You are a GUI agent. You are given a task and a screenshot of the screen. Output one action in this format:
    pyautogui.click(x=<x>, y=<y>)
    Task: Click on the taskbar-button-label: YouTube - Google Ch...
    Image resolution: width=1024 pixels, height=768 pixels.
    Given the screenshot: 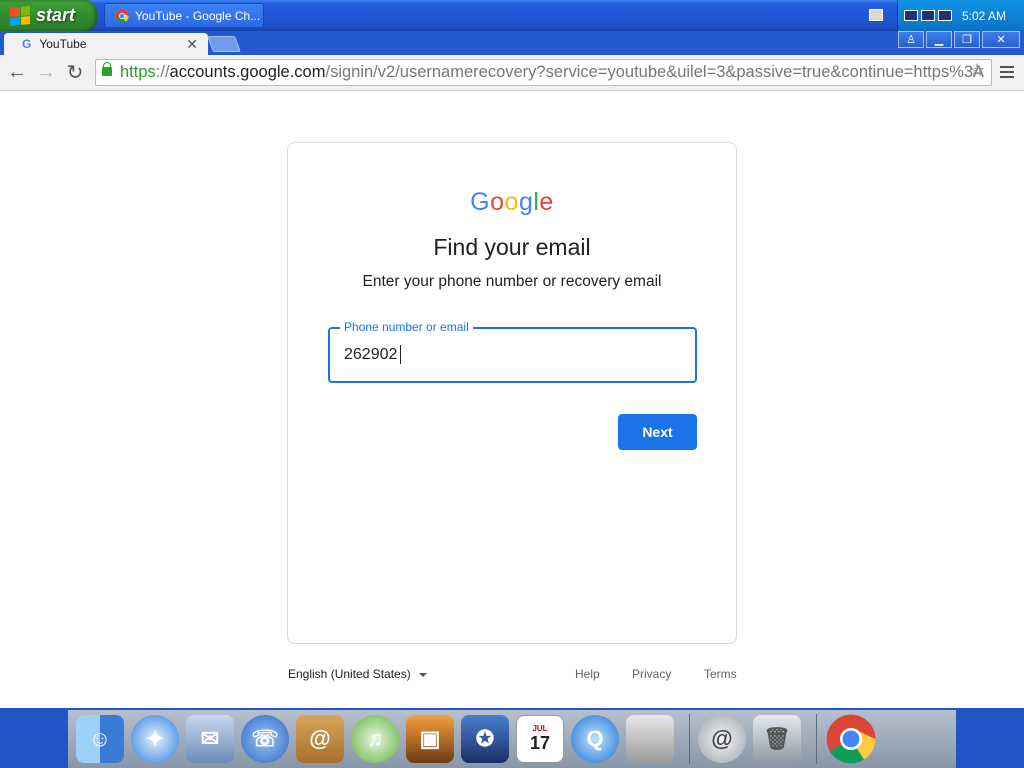 What is the action you would take?
    pyautogui.click(x=198, y=15)
    